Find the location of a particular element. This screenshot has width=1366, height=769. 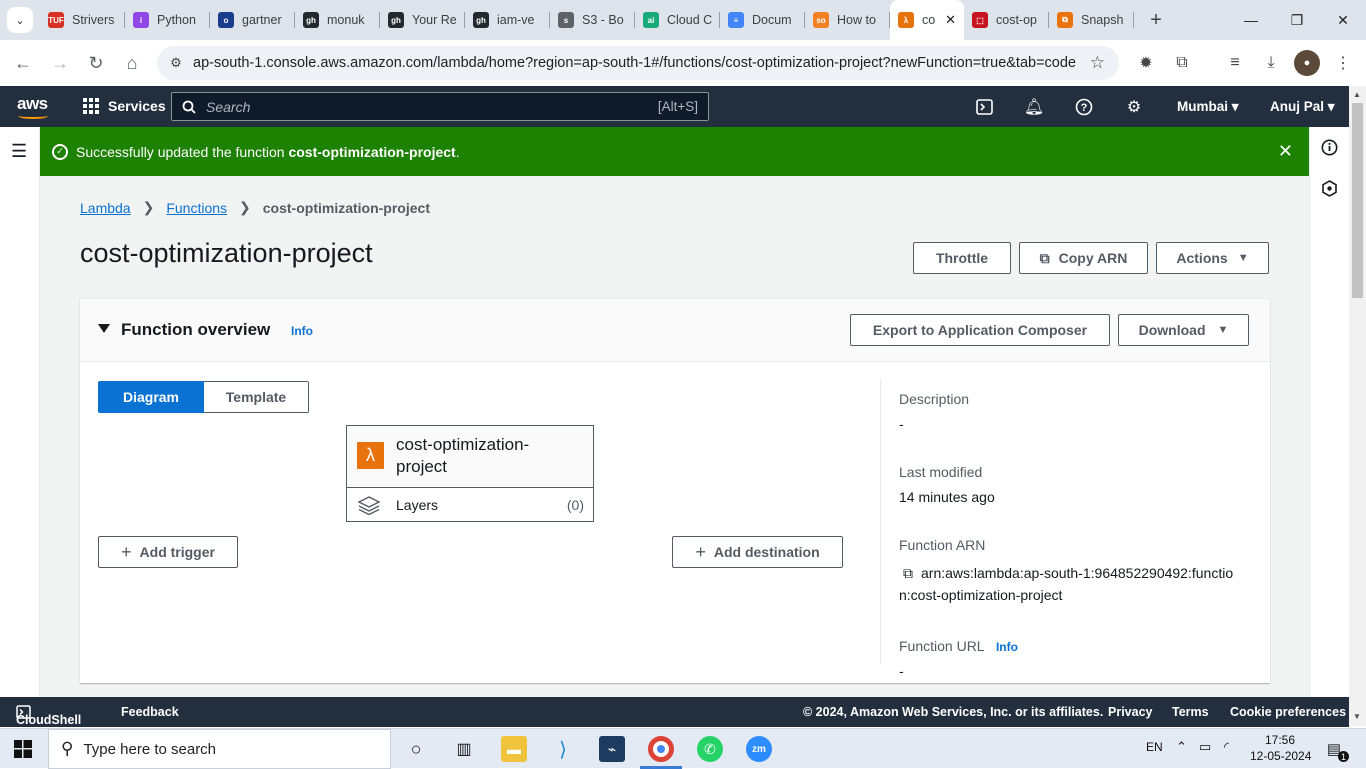

tab-diagram: Diagram is located at coordinates (151, 397).